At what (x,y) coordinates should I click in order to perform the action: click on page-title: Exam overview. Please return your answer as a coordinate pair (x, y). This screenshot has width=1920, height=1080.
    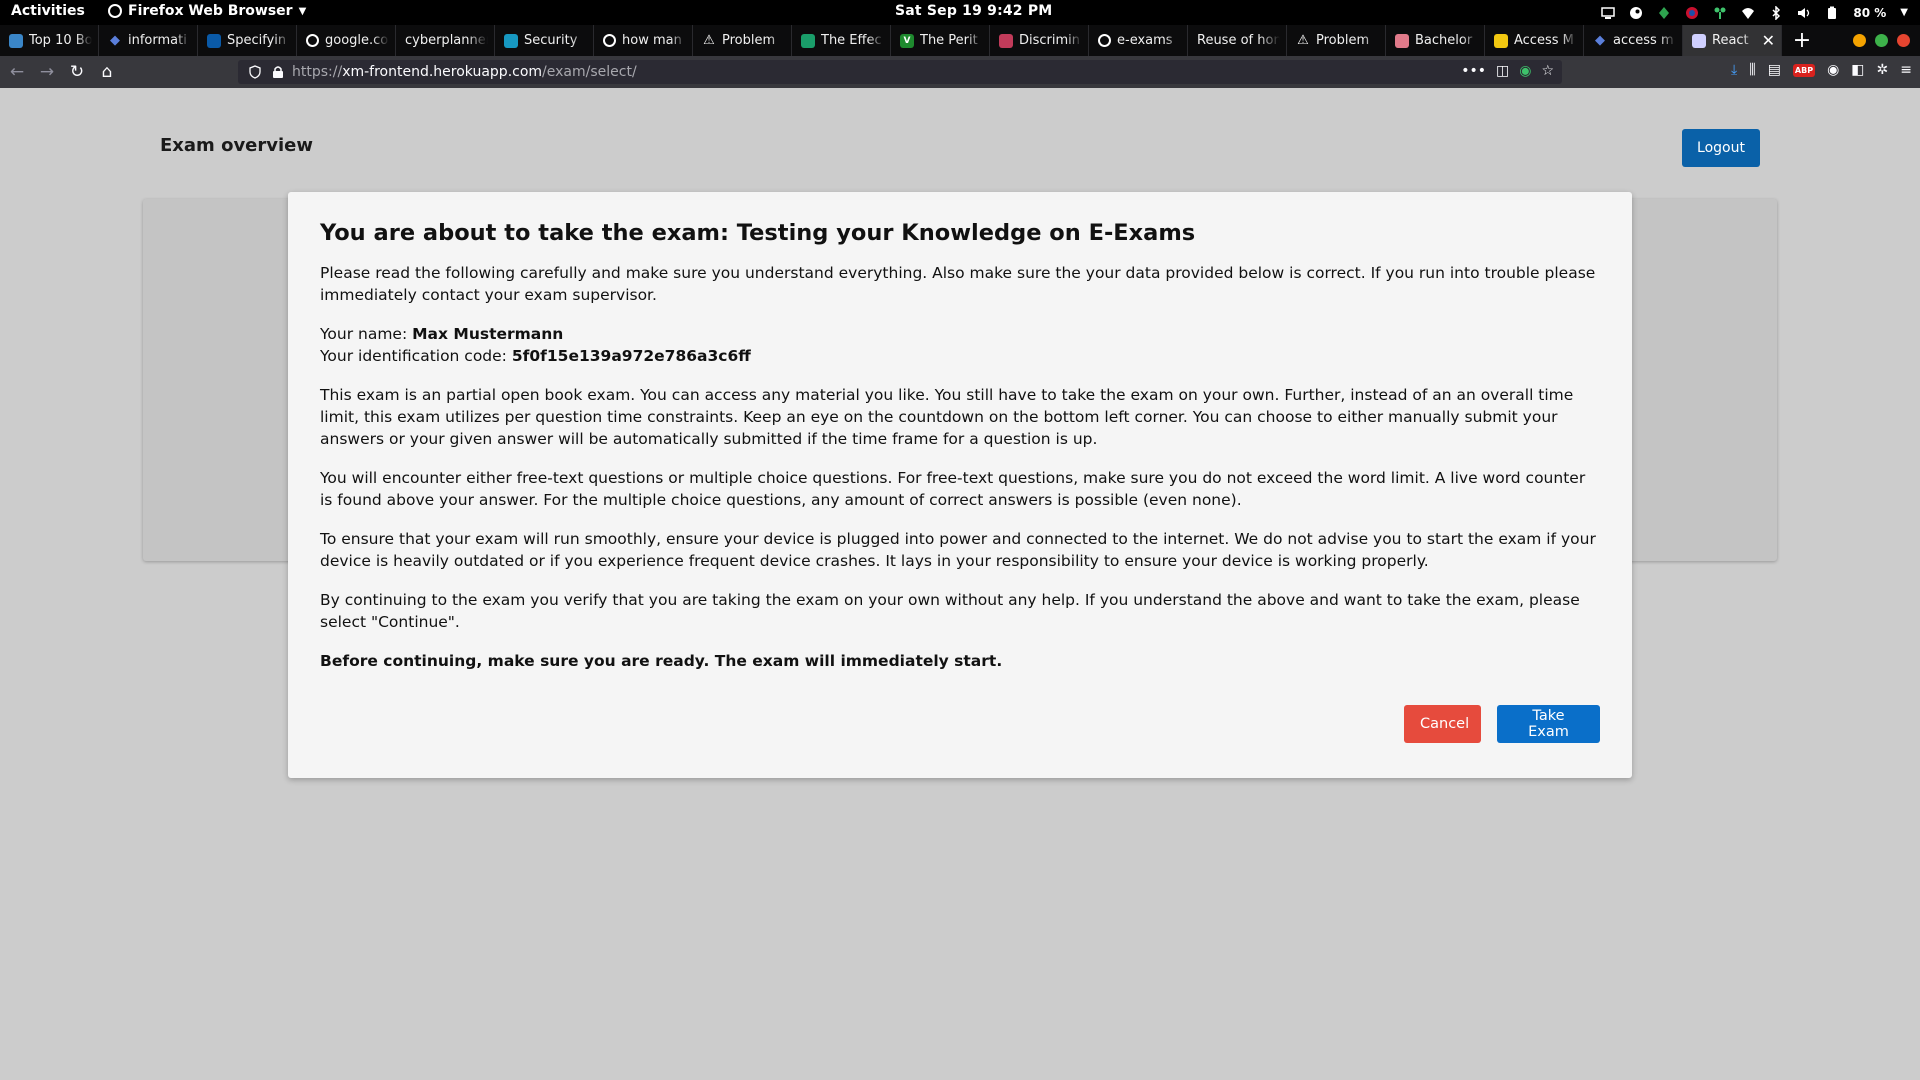
    Looking at the image, I should click on (236, 145).